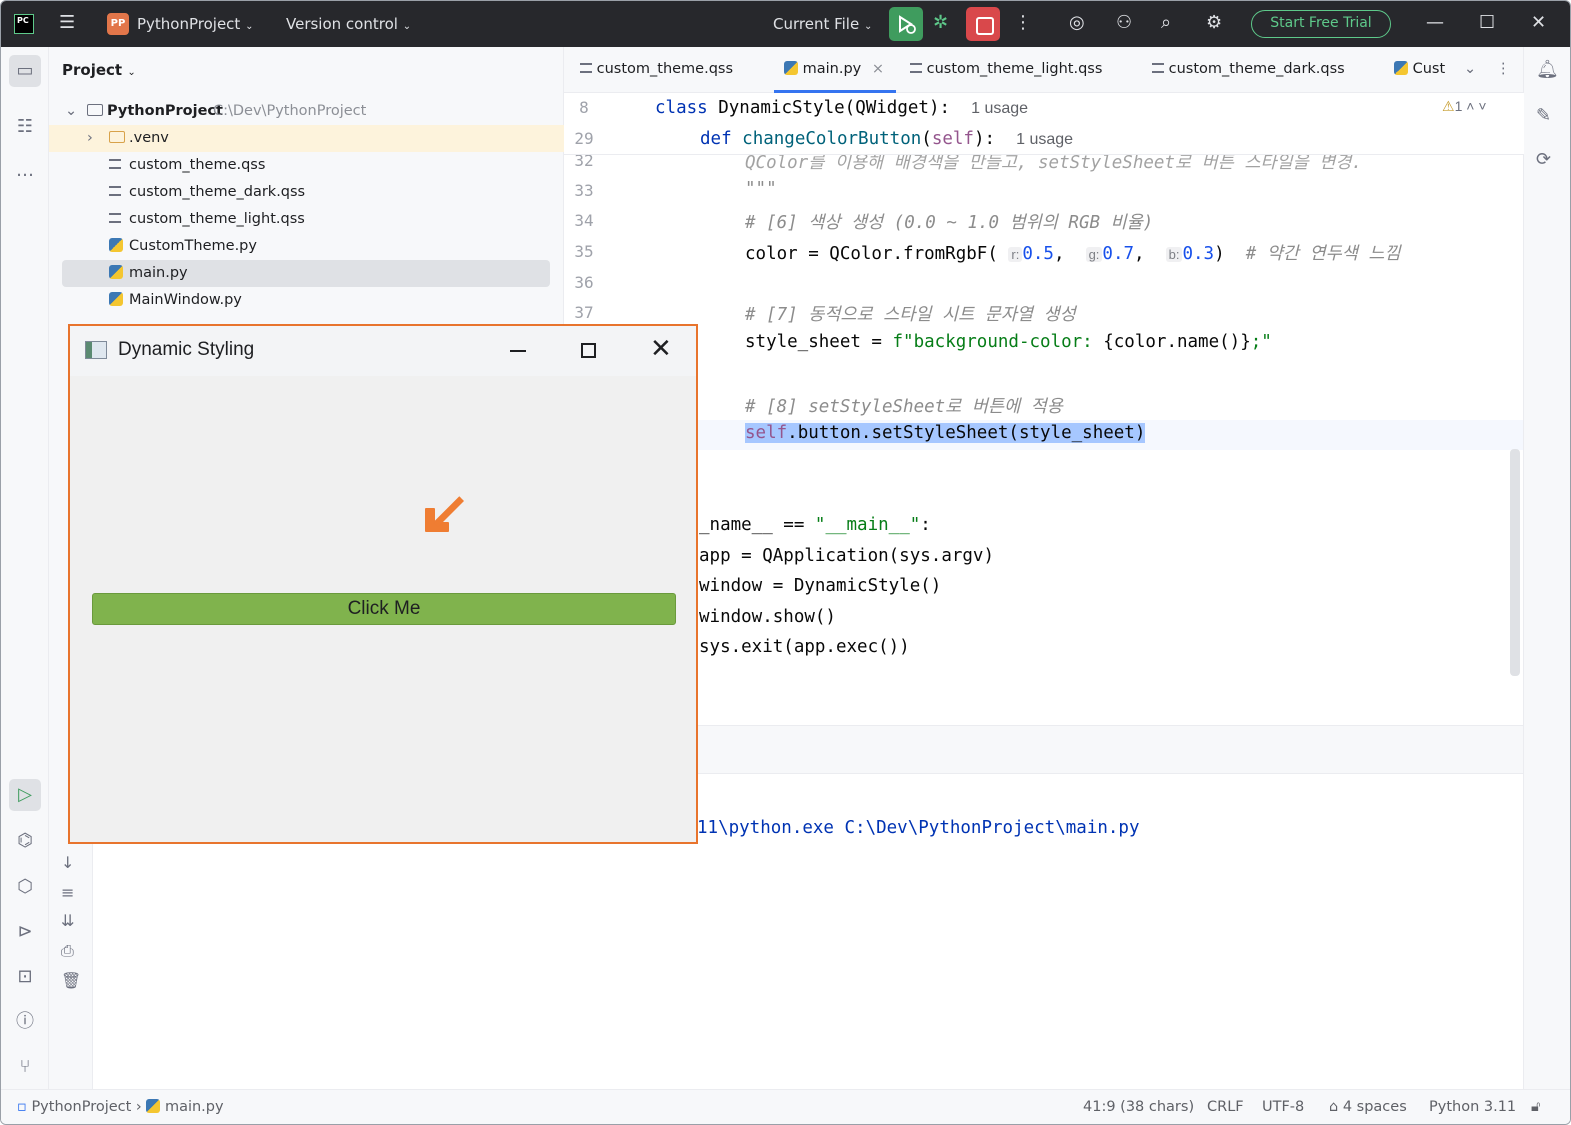 This screenshot has width=1571, height=1125. Describe the element at coordinates (67, 951) in the screenshot. I see `print-icon: ⎙` at that location.